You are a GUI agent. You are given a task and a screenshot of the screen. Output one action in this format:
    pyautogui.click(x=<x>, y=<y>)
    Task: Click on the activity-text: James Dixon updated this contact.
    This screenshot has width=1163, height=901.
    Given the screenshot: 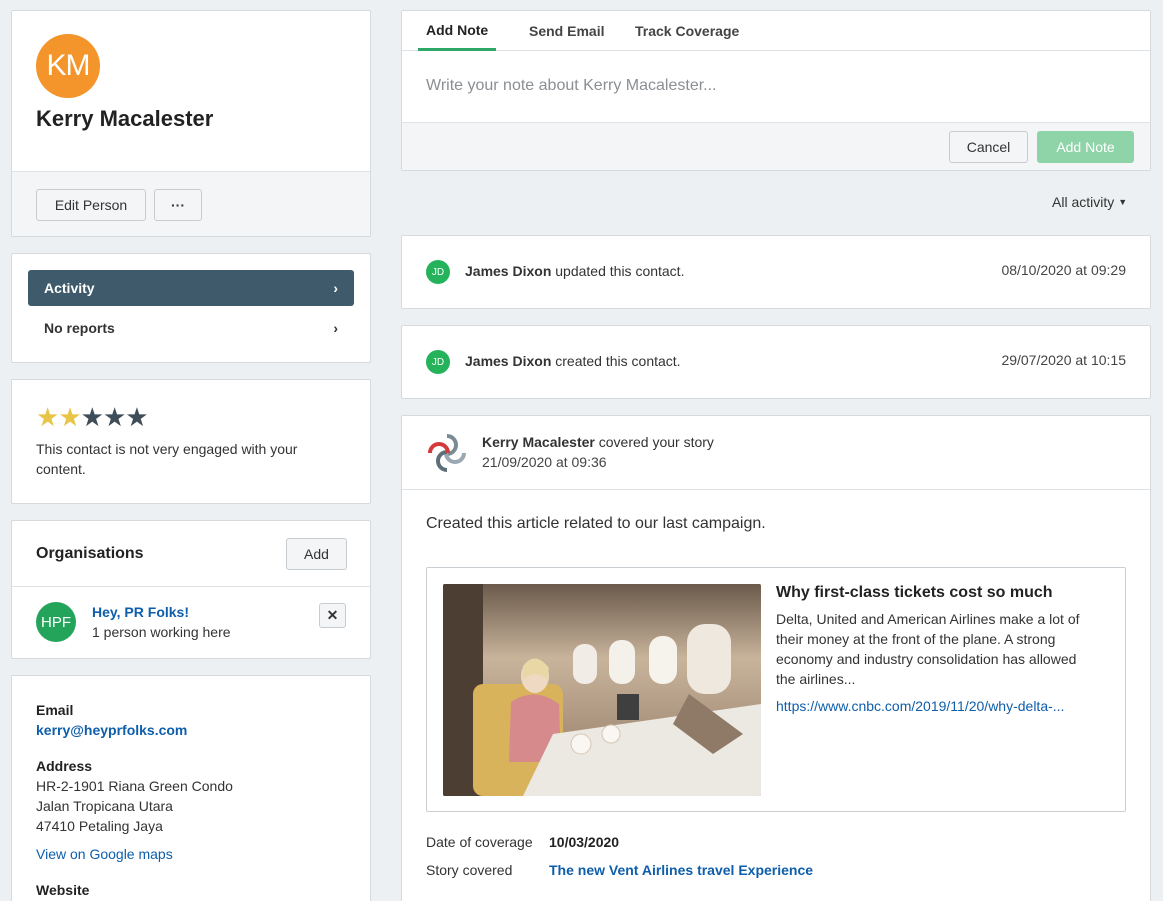 What is the action you would take?
    pyautogui.click(x=574, y=271)
    